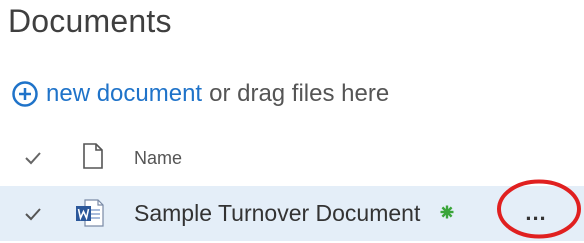 Image resolution: width=584 pixels, height=243 pixels. I want to click on new-item-asterisk-icon, so click(447, 212).